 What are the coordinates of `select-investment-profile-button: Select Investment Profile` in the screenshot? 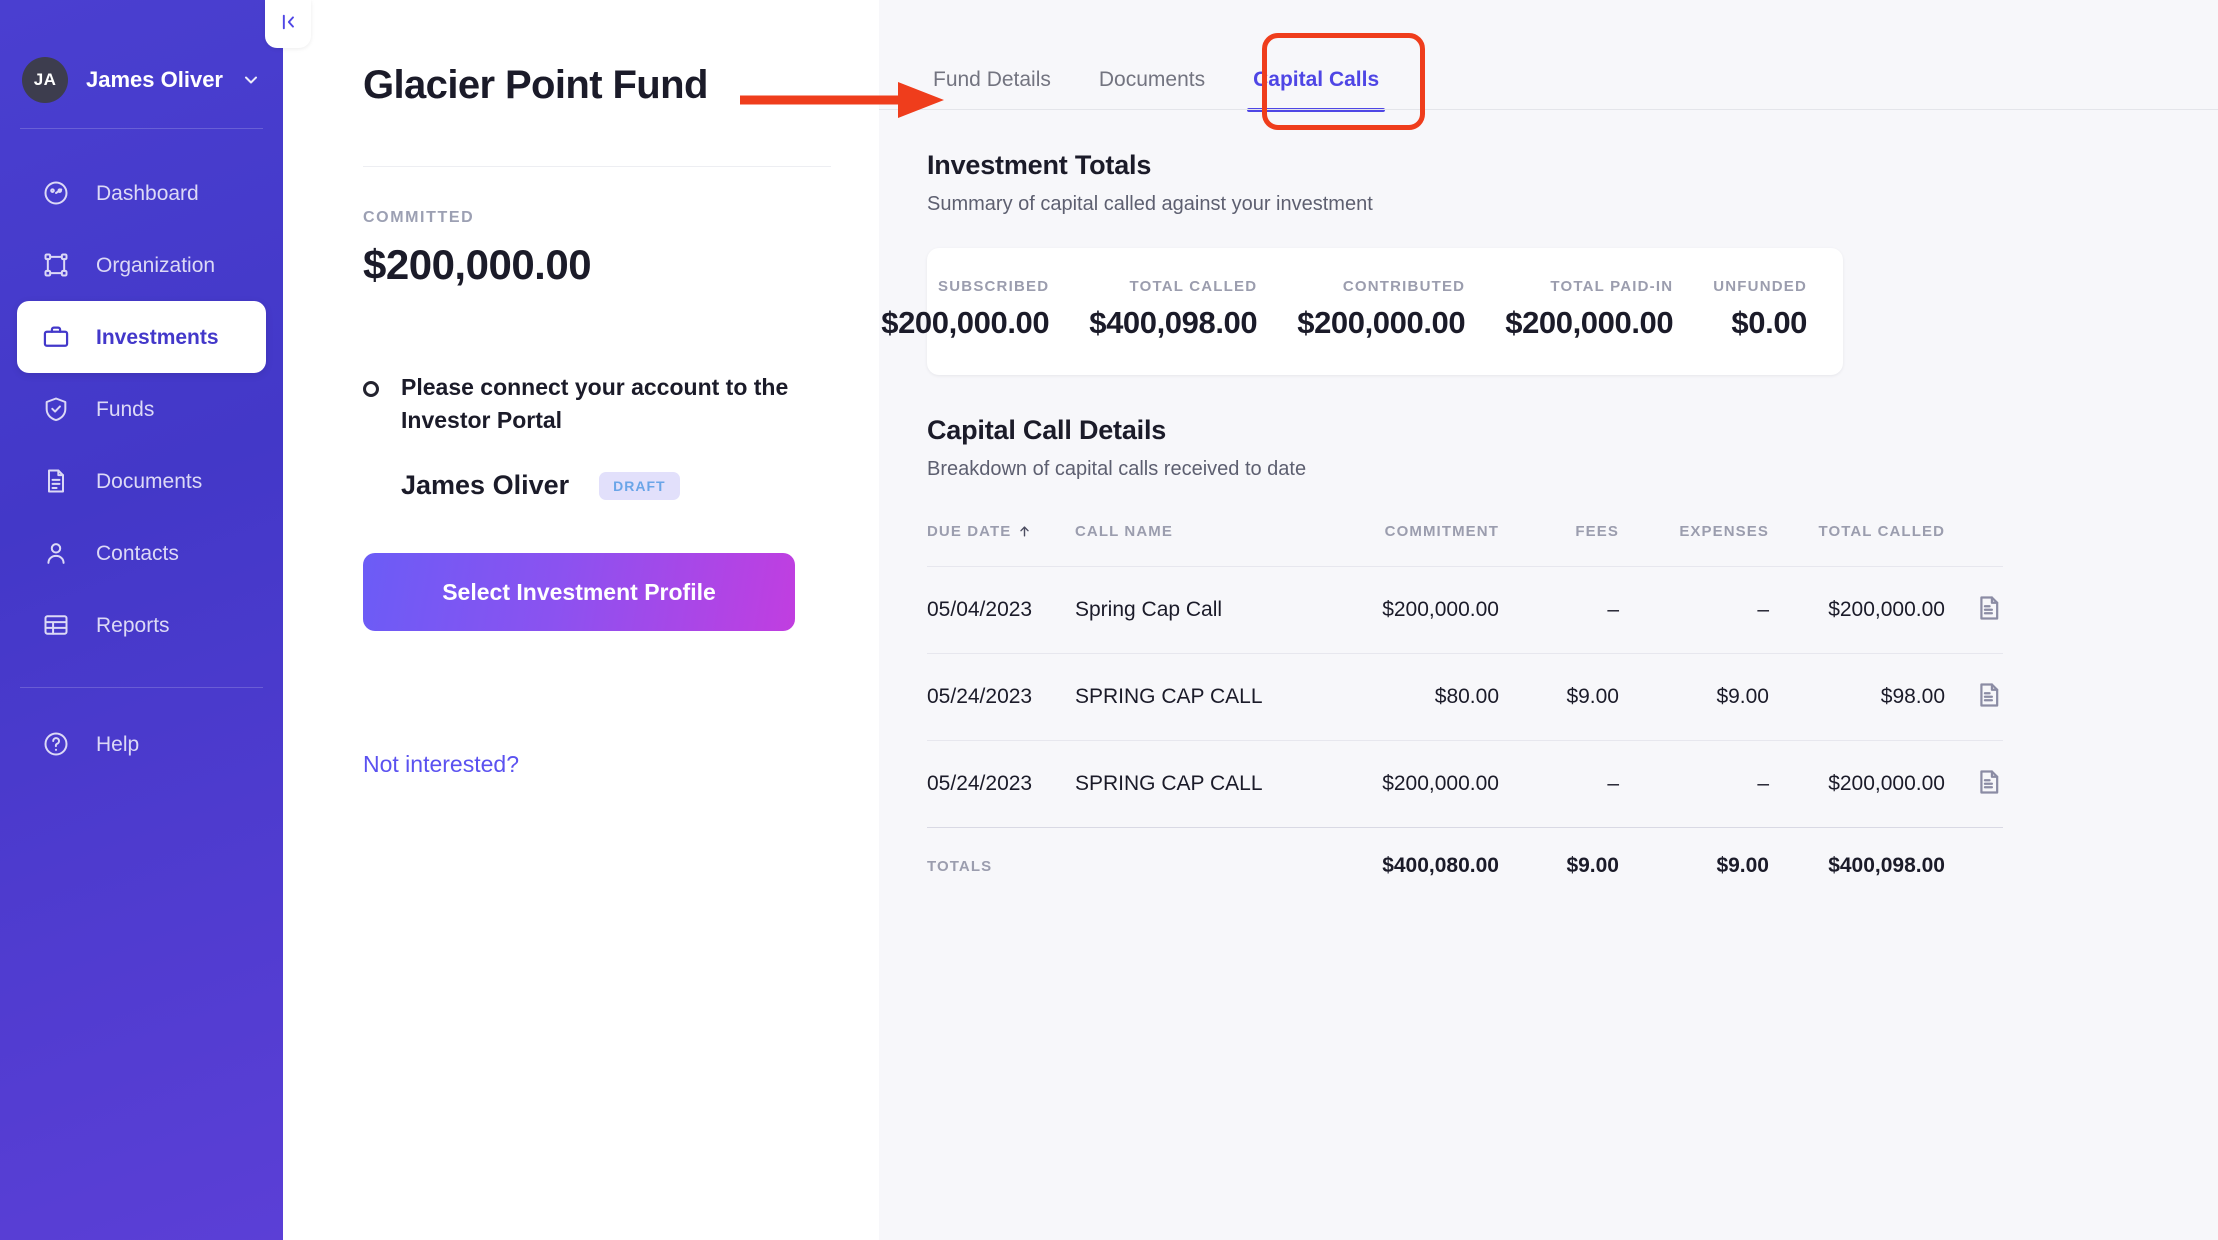 It's located at (579, 592).